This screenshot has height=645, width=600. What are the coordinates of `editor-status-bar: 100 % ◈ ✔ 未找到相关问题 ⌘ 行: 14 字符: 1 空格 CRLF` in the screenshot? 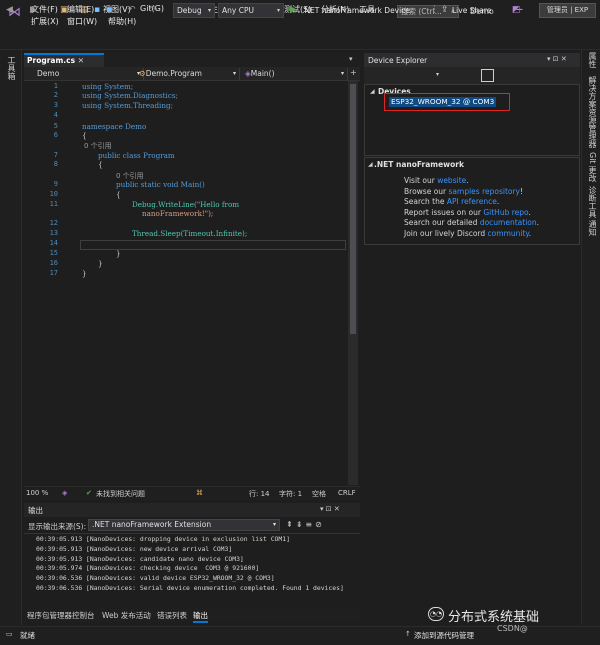 It's located at (192, 493).